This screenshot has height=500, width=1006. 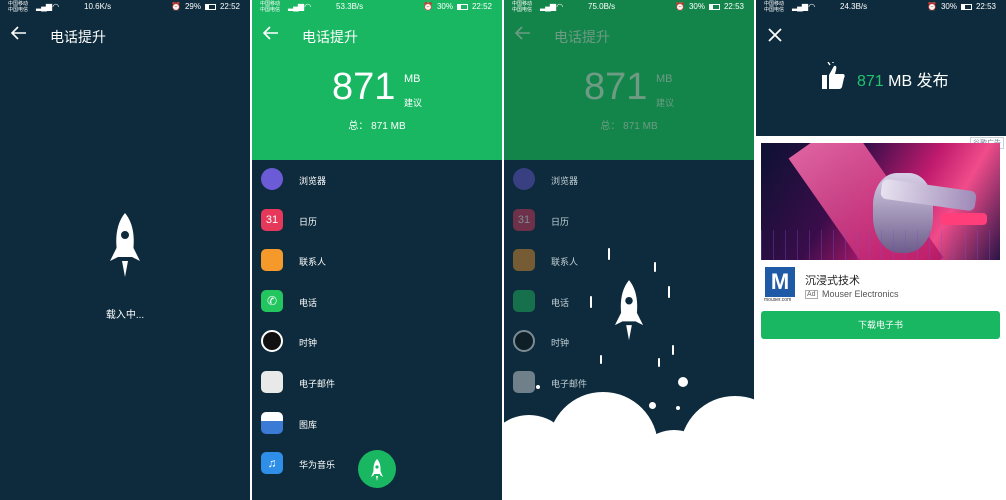 What do you see at coordinates (377, 302) in the screenshot?
I see `list-item: ✆ 电话` at bounding box center [377, 302].